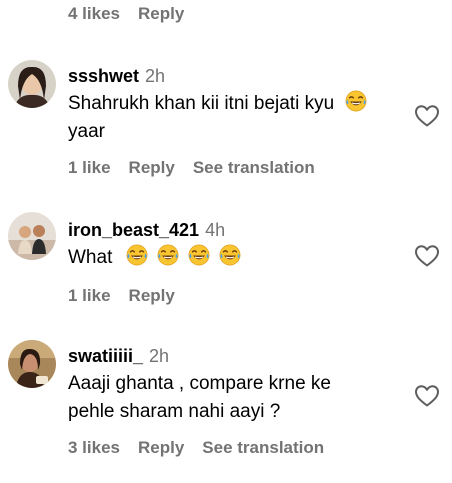 This screenshot has width=452, height=483. I want to click on comment-text-line: pehle sharam nahi aayi ?, so click(174, 411).